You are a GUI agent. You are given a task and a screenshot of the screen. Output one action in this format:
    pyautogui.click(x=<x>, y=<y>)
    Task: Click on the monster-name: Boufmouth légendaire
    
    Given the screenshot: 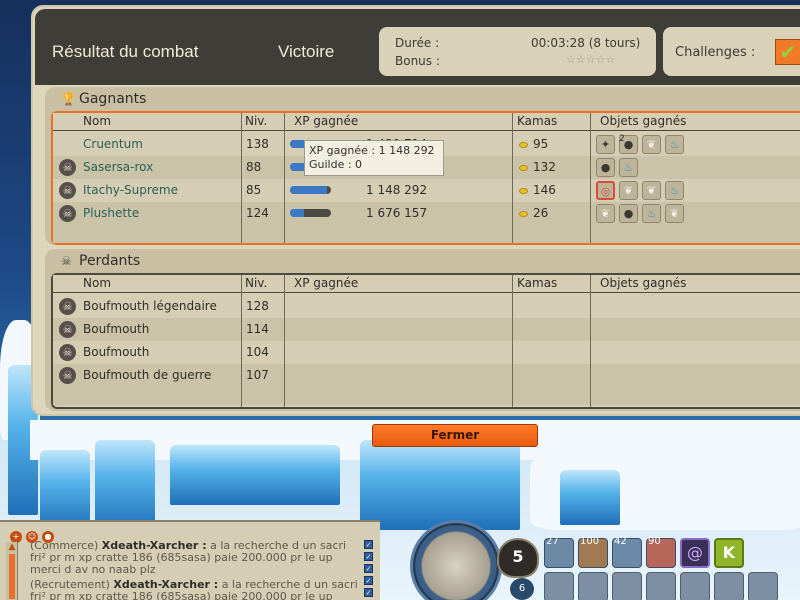 What is the action you would take?
    pyautogui.click(x=150, y=306)
    